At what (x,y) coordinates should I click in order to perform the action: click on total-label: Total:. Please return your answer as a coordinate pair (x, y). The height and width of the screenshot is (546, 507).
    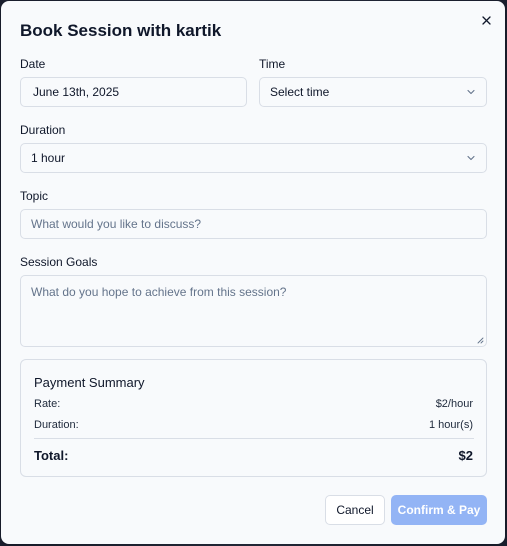
    Looking at the image, I should click on (51, 455).